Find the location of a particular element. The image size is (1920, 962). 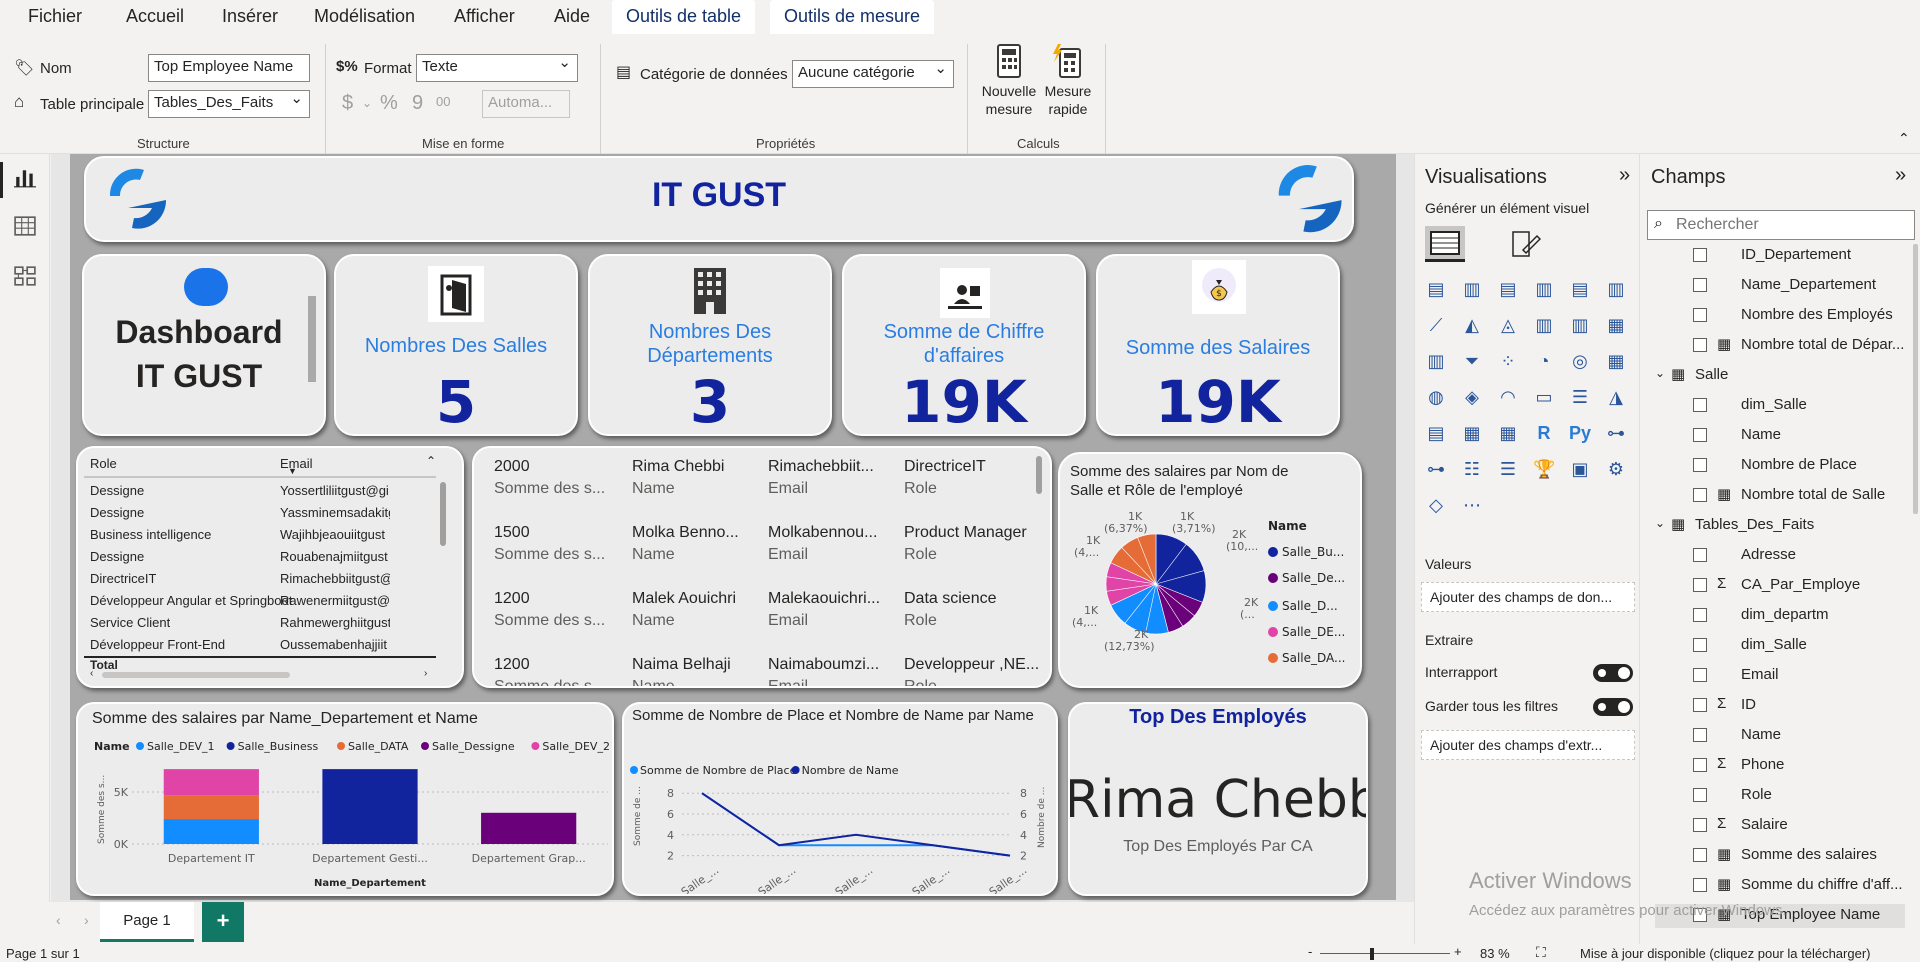

fit-page-icon: ⛶ is located at coordinates (1541, 952).